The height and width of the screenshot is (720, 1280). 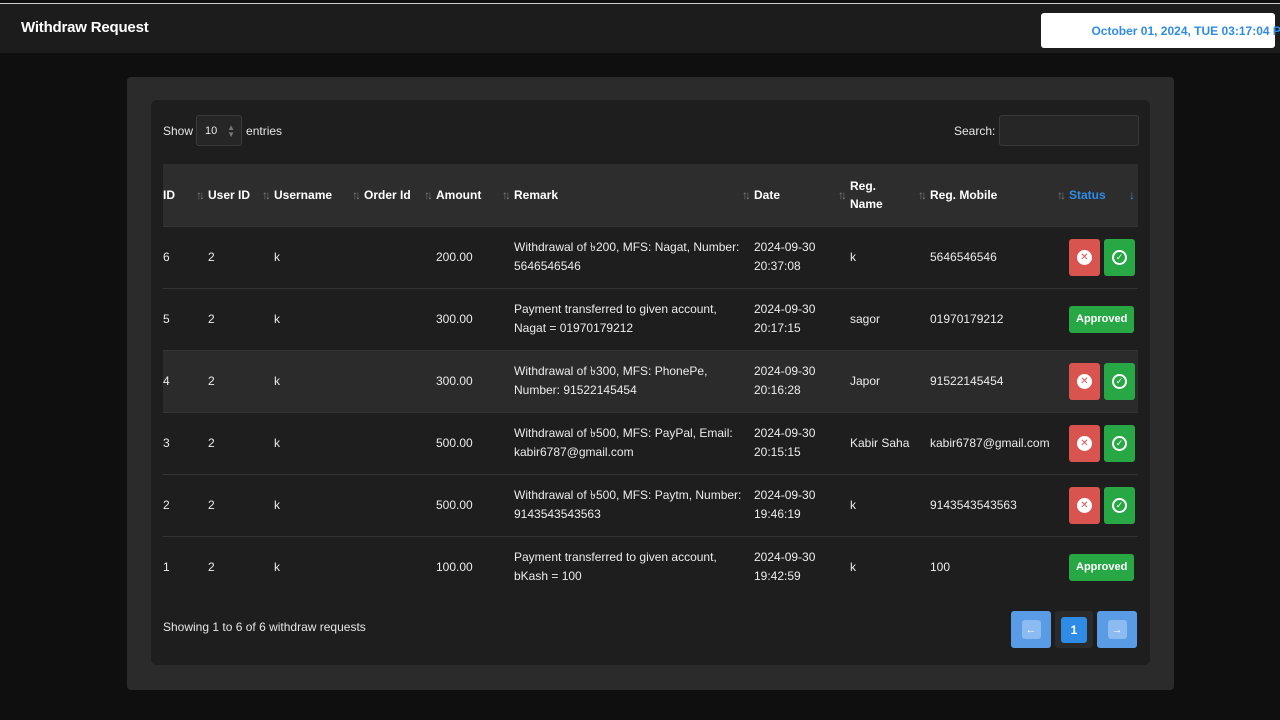 I want to click on cell-id: 1, so click(x=166, y=566).